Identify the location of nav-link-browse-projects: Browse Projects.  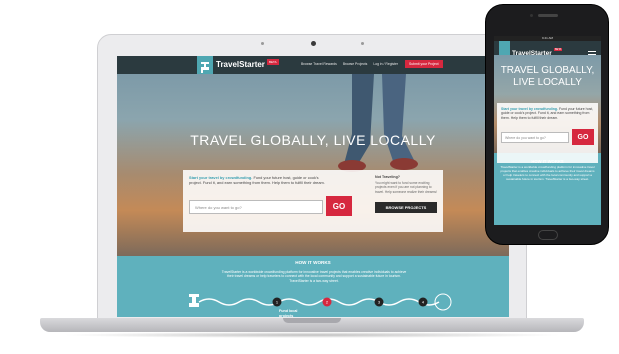
(355, 64).